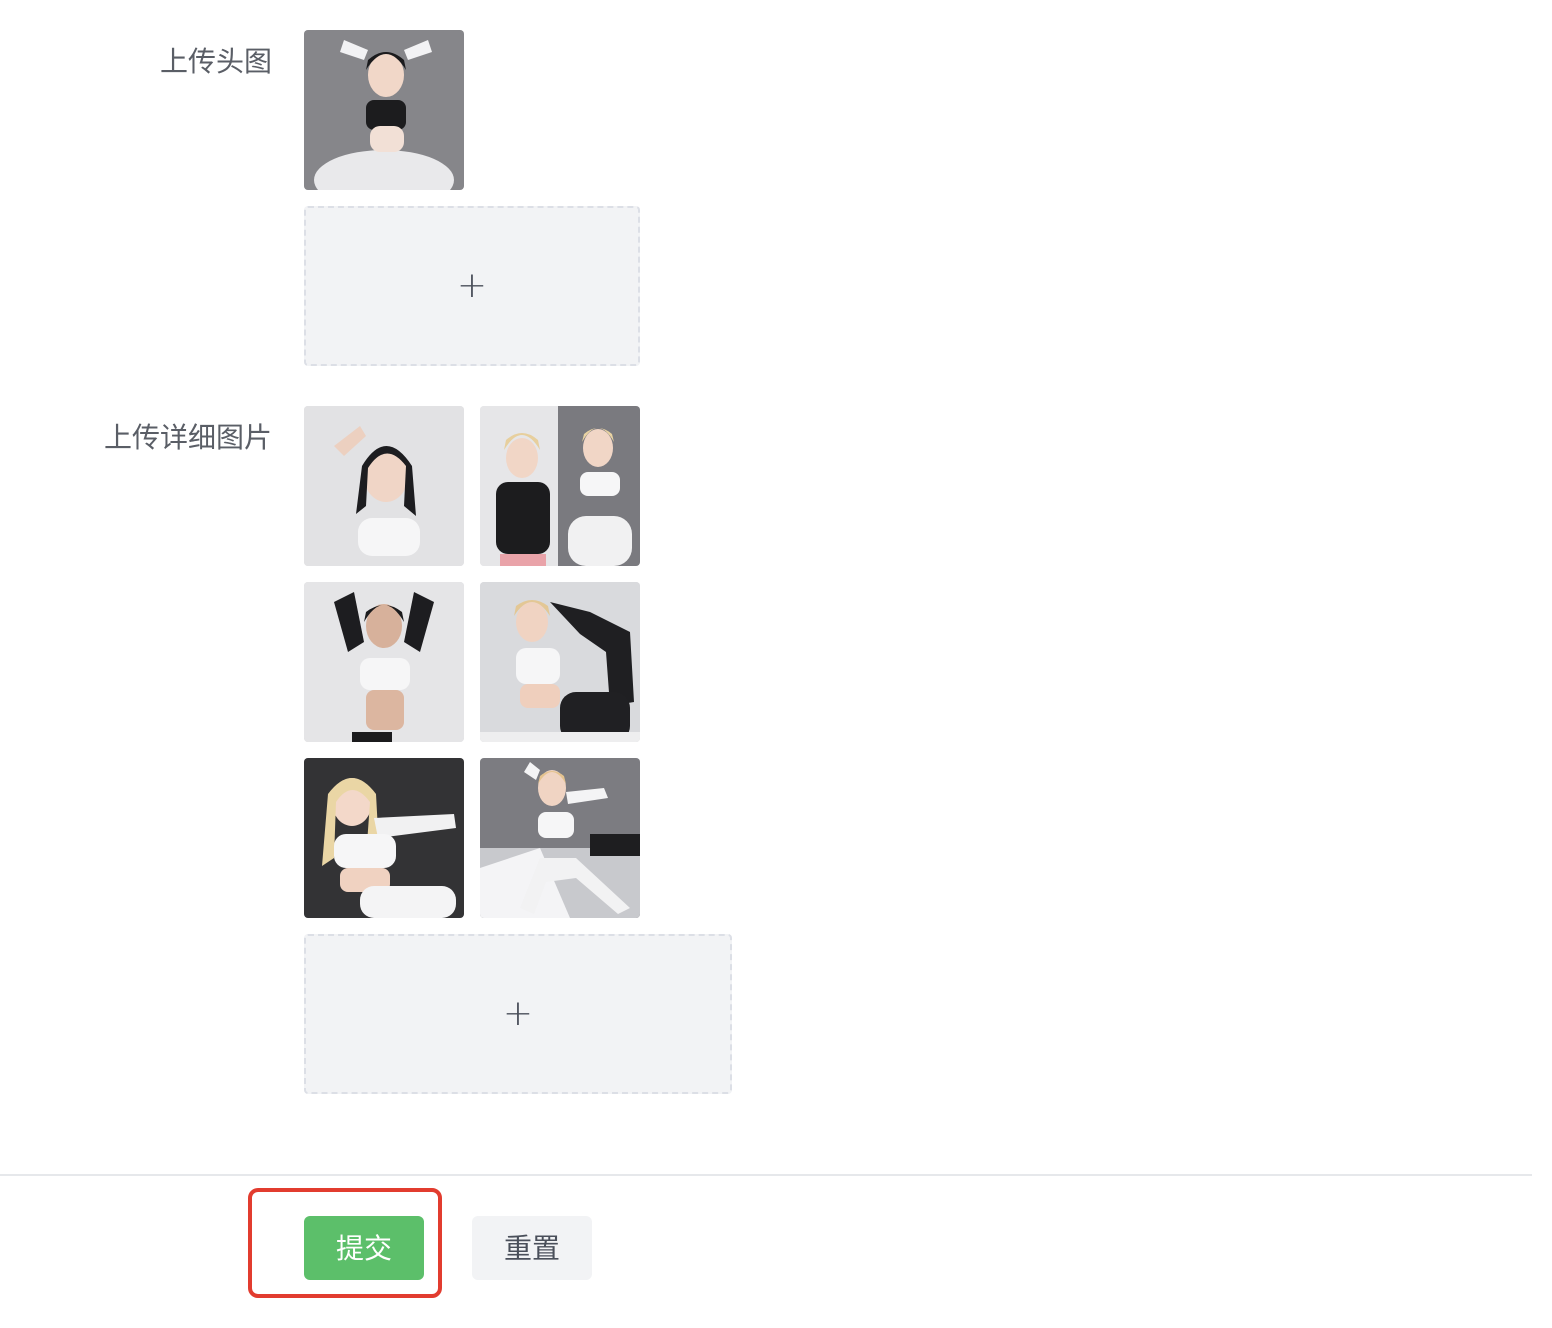 The width and height of the screenshot is (1552, 1328). What do you see at coordinates (532, 1248) in the screenshot?
I see `reset-button: 重置` at bounding box center [532, 1248].